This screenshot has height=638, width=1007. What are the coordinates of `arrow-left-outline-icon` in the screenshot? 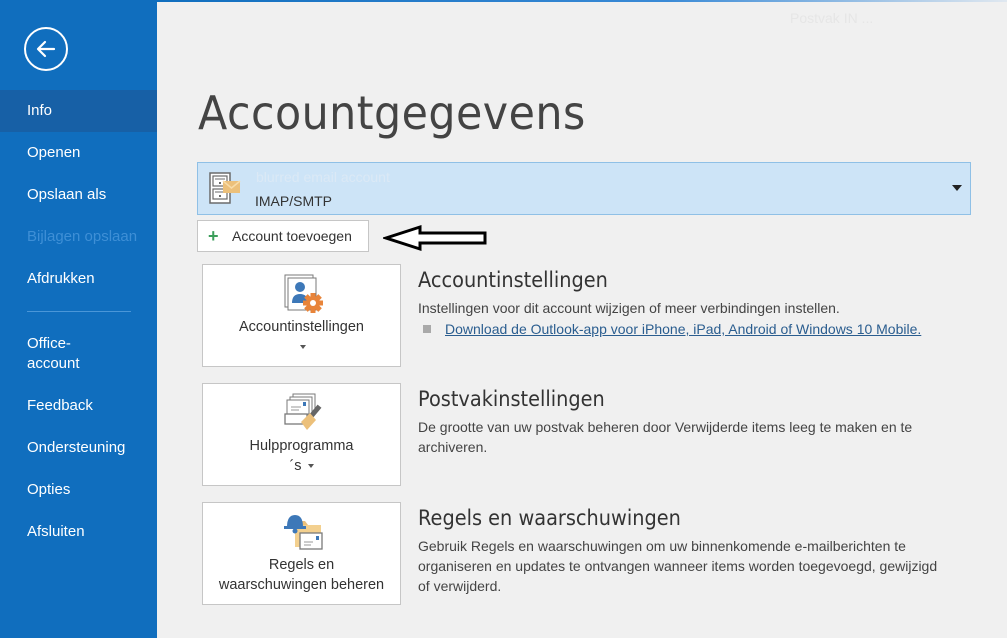 It's located at (435, 238).